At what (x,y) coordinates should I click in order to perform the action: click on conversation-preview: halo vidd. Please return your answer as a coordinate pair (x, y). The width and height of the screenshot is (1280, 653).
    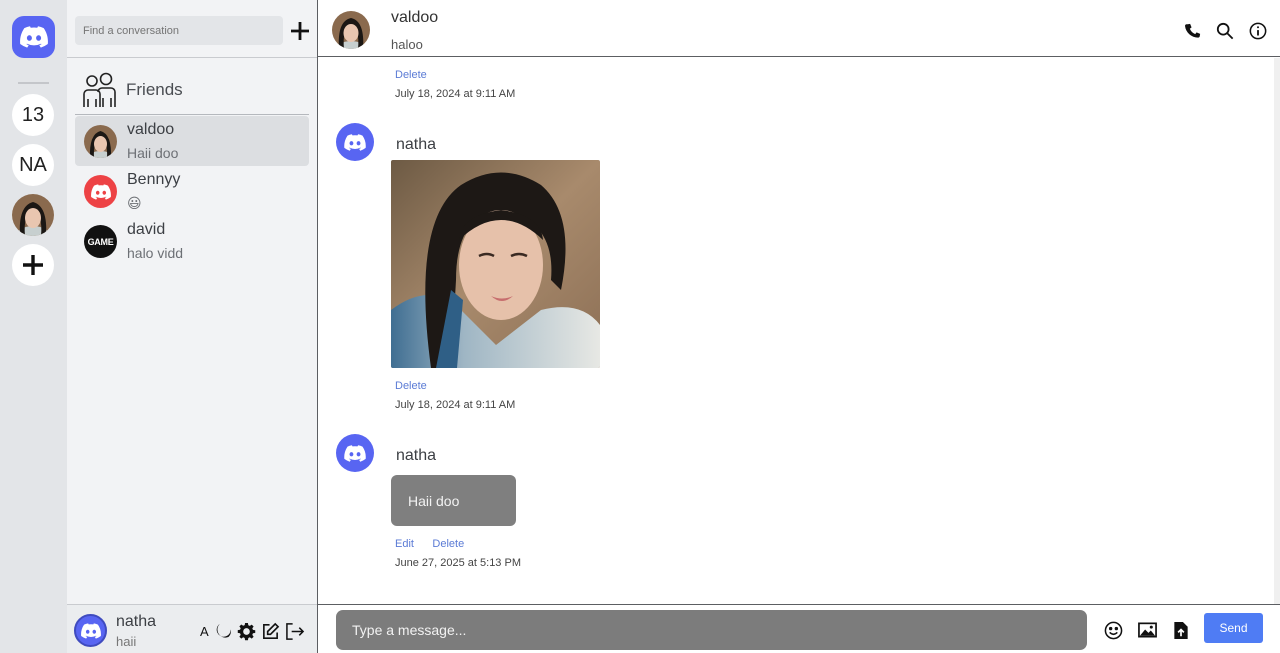
    Looking at the image, I should click on (155, 253).